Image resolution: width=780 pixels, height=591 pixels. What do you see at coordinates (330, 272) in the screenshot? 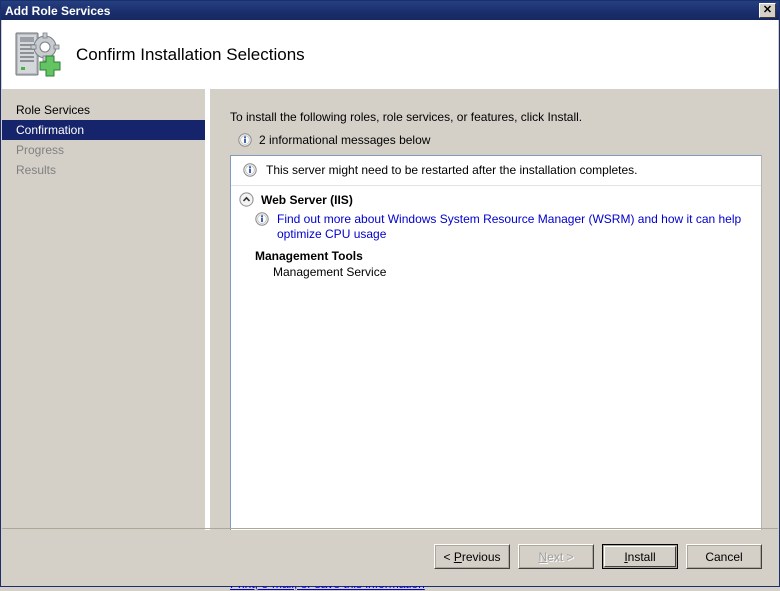
I see `subgroup-item-management-service: Management Service` at bounding box center [330, 272].